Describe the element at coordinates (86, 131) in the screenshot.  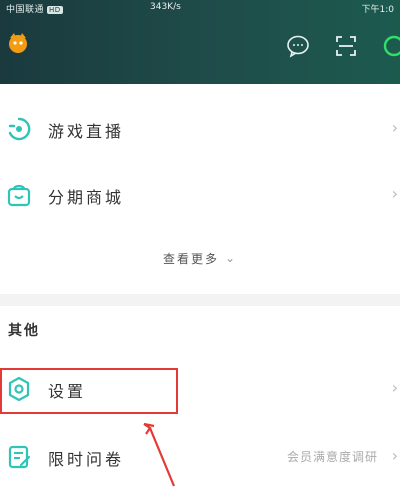
I see `game-live-label: 游戏直播` at that location.